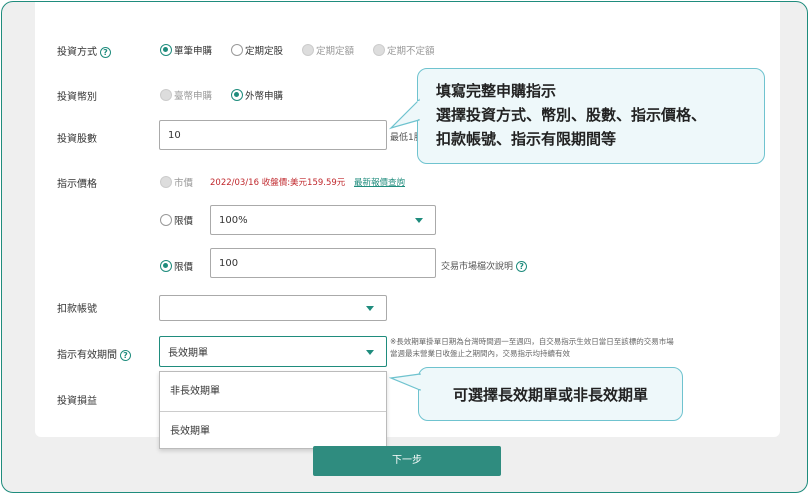 The width and height of the screenshot is (810, 495). What do you see at coordinates (273, 391) in the screenshot?
I see `dropdown-option-non-long: 非長效期單` at bounding box center [273, 391].